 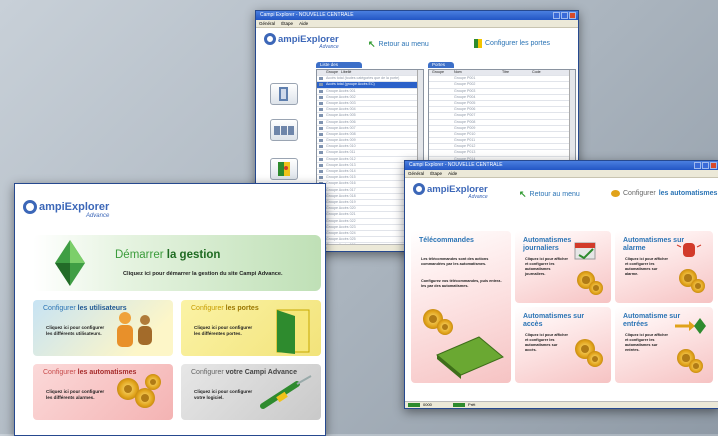 What do you see at coordinates (307, 15) in the screenshot?
I see `doors-window-title: Campi Explorer - NOUVELLE CENTRALE` at bounding box center [307, 15].